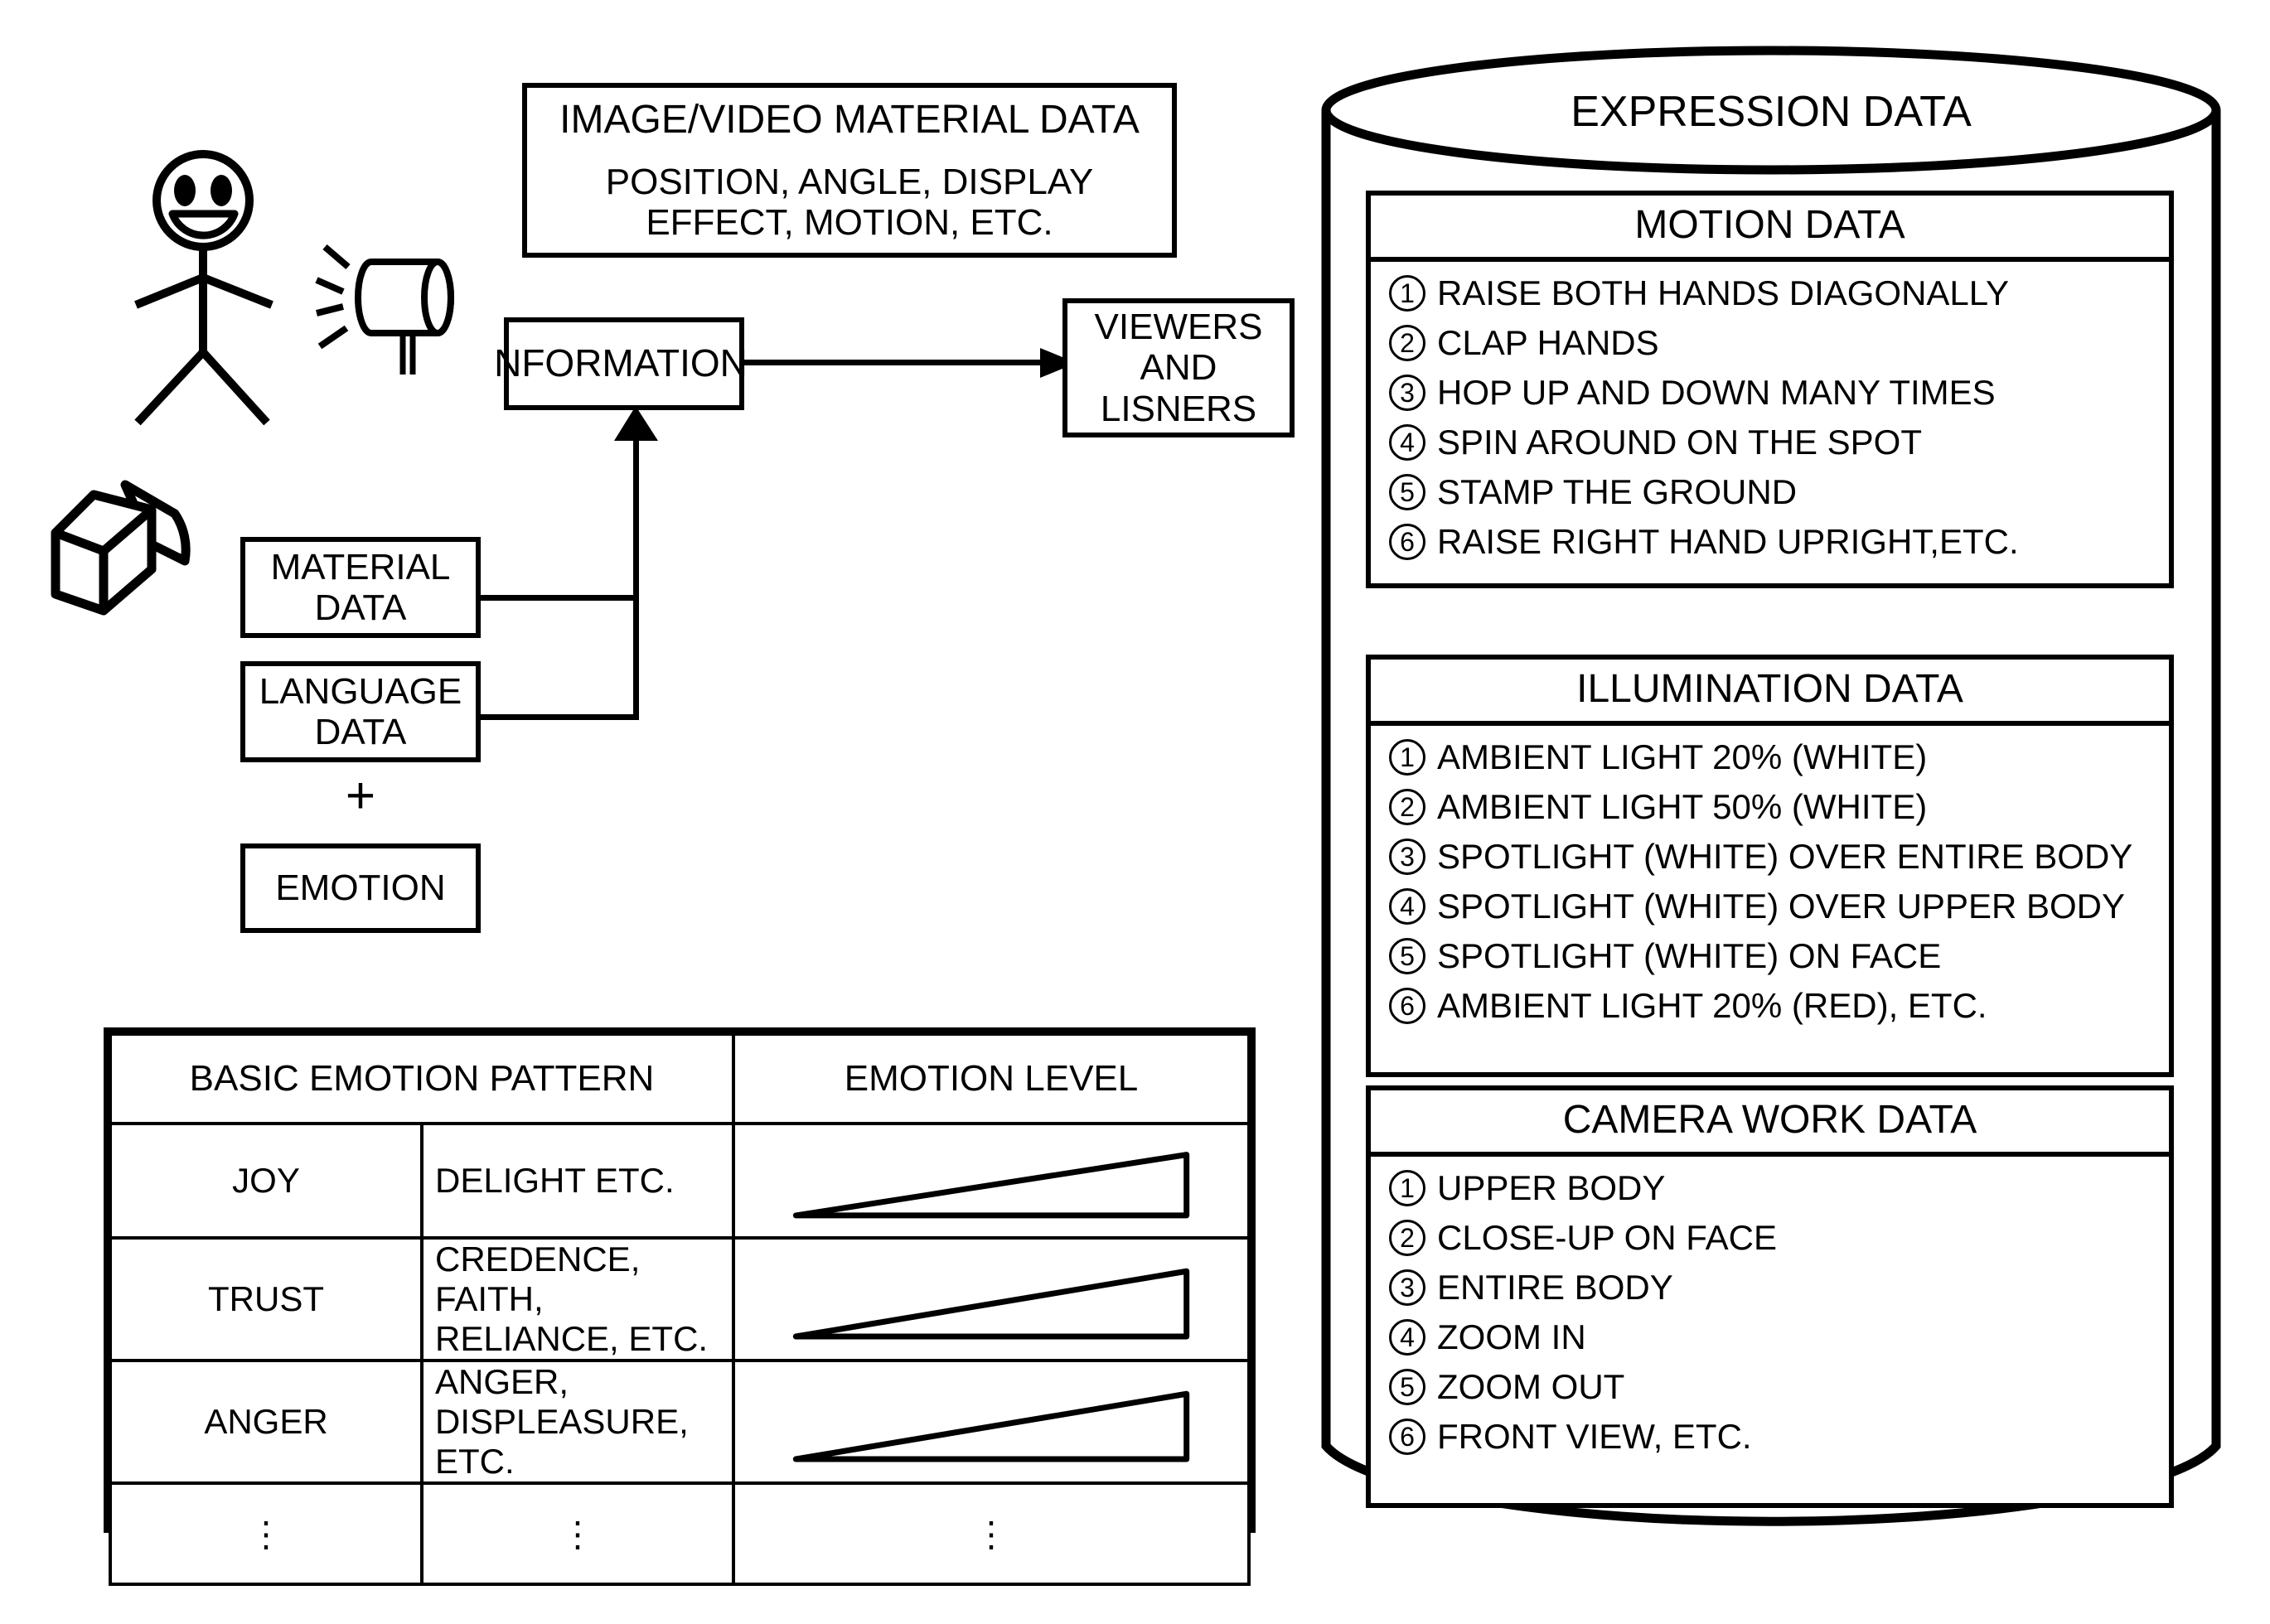 This screenshot has height=1624, width=2270. Describe the element at coordinates (558, 598) in the screenshot. I see `connector-material-horizontal` at that location.